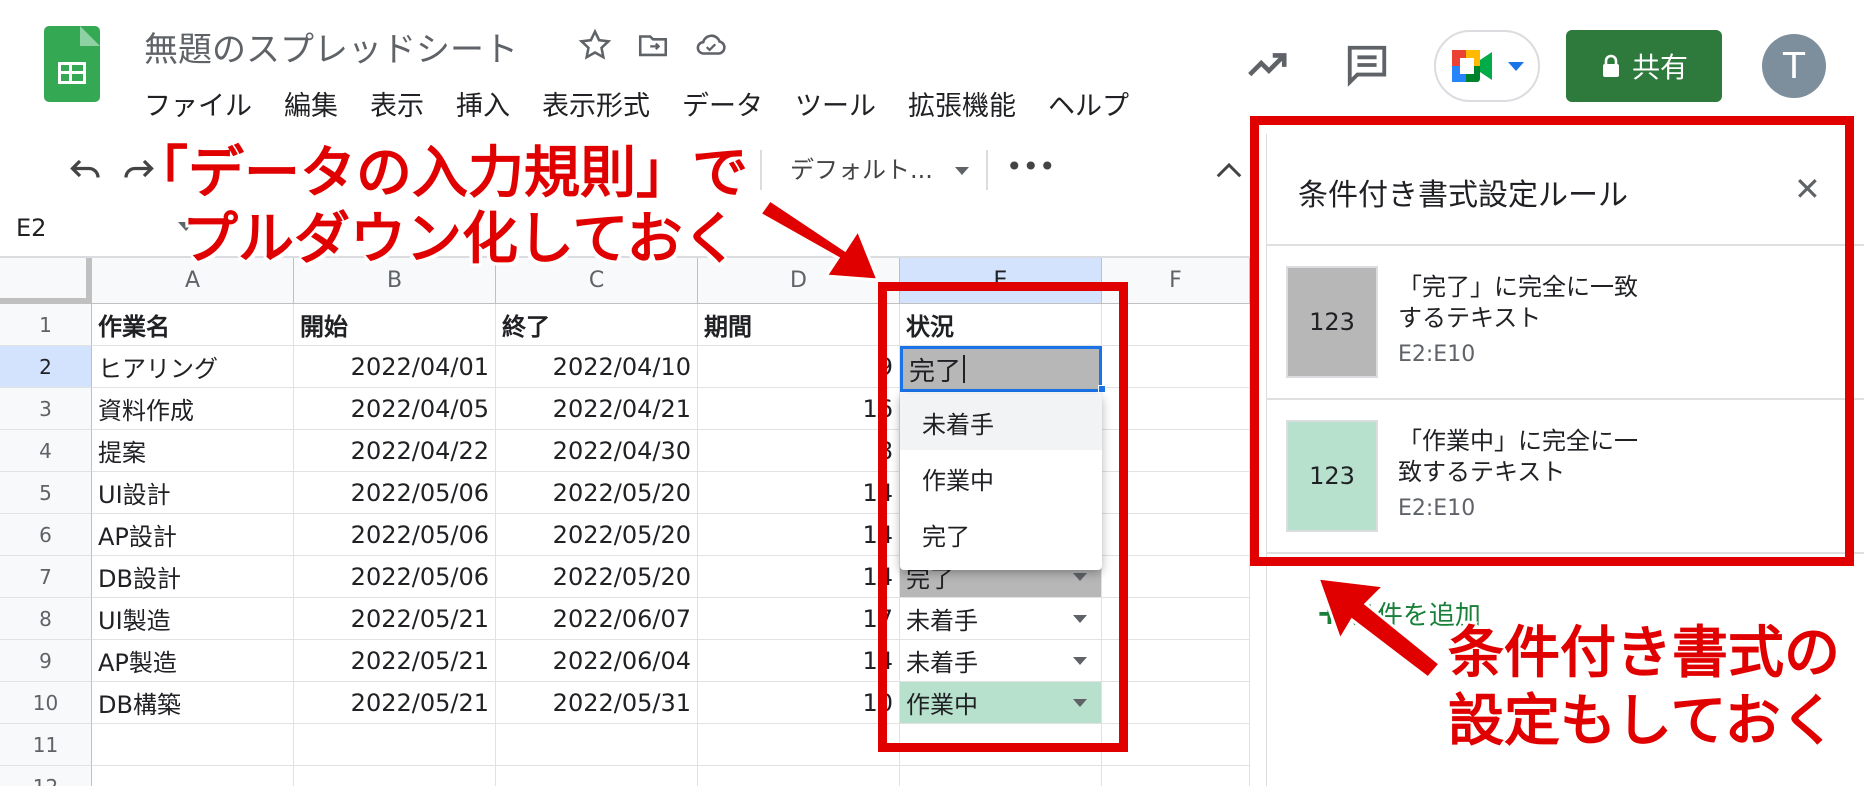 This screenshot has height=786, width=1864. Describe the element at coordinates (722, 103) in the screenshot. I see `menu-data: データ` at that location.